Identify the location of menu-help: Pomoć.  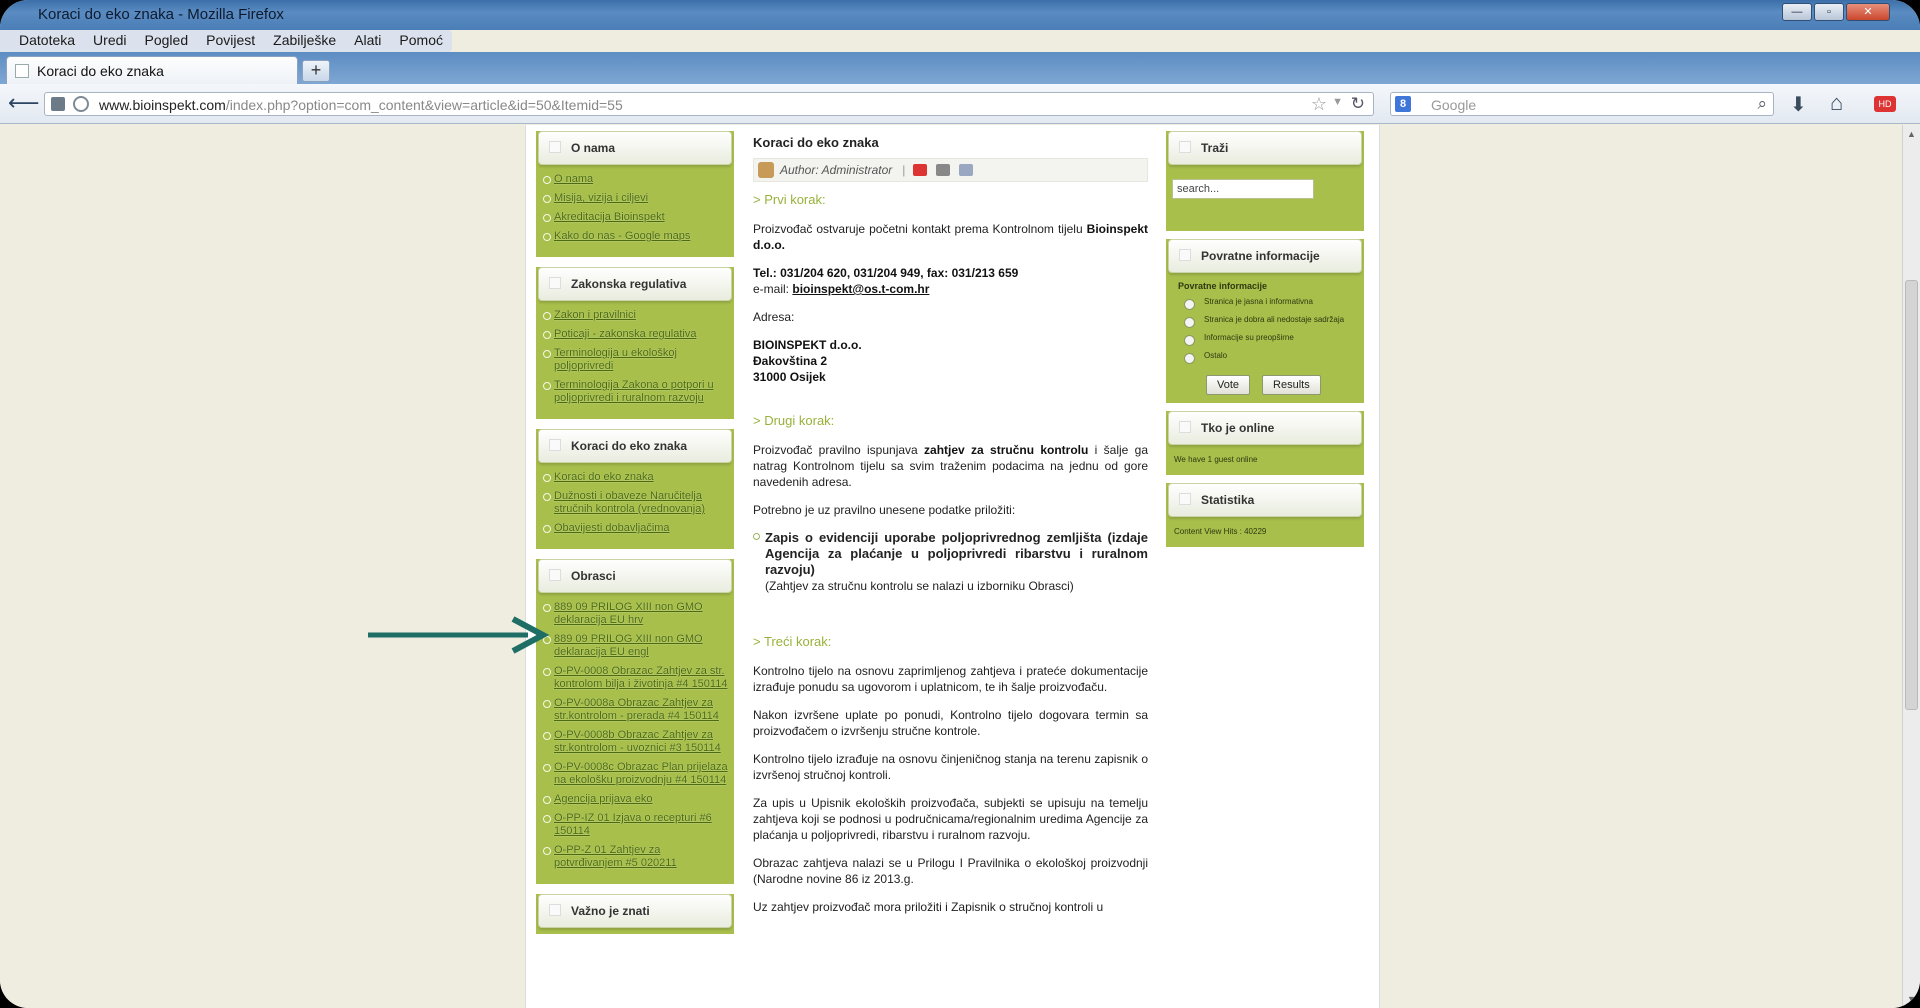
(421, 41).